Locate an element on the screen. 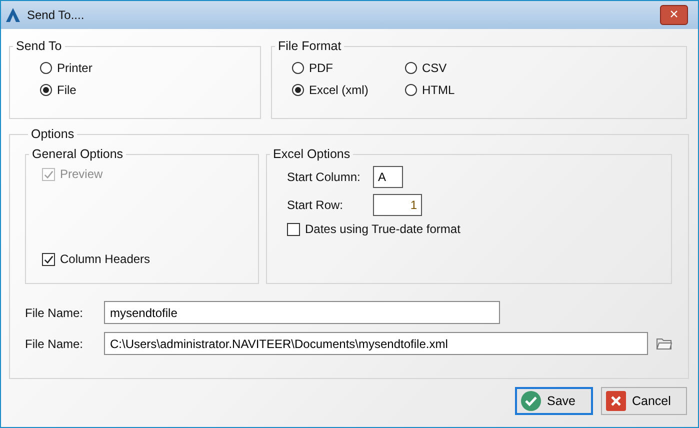 The image size is (699, 428). checkbox-option: Column Headers is located at coordinates (150, 259).